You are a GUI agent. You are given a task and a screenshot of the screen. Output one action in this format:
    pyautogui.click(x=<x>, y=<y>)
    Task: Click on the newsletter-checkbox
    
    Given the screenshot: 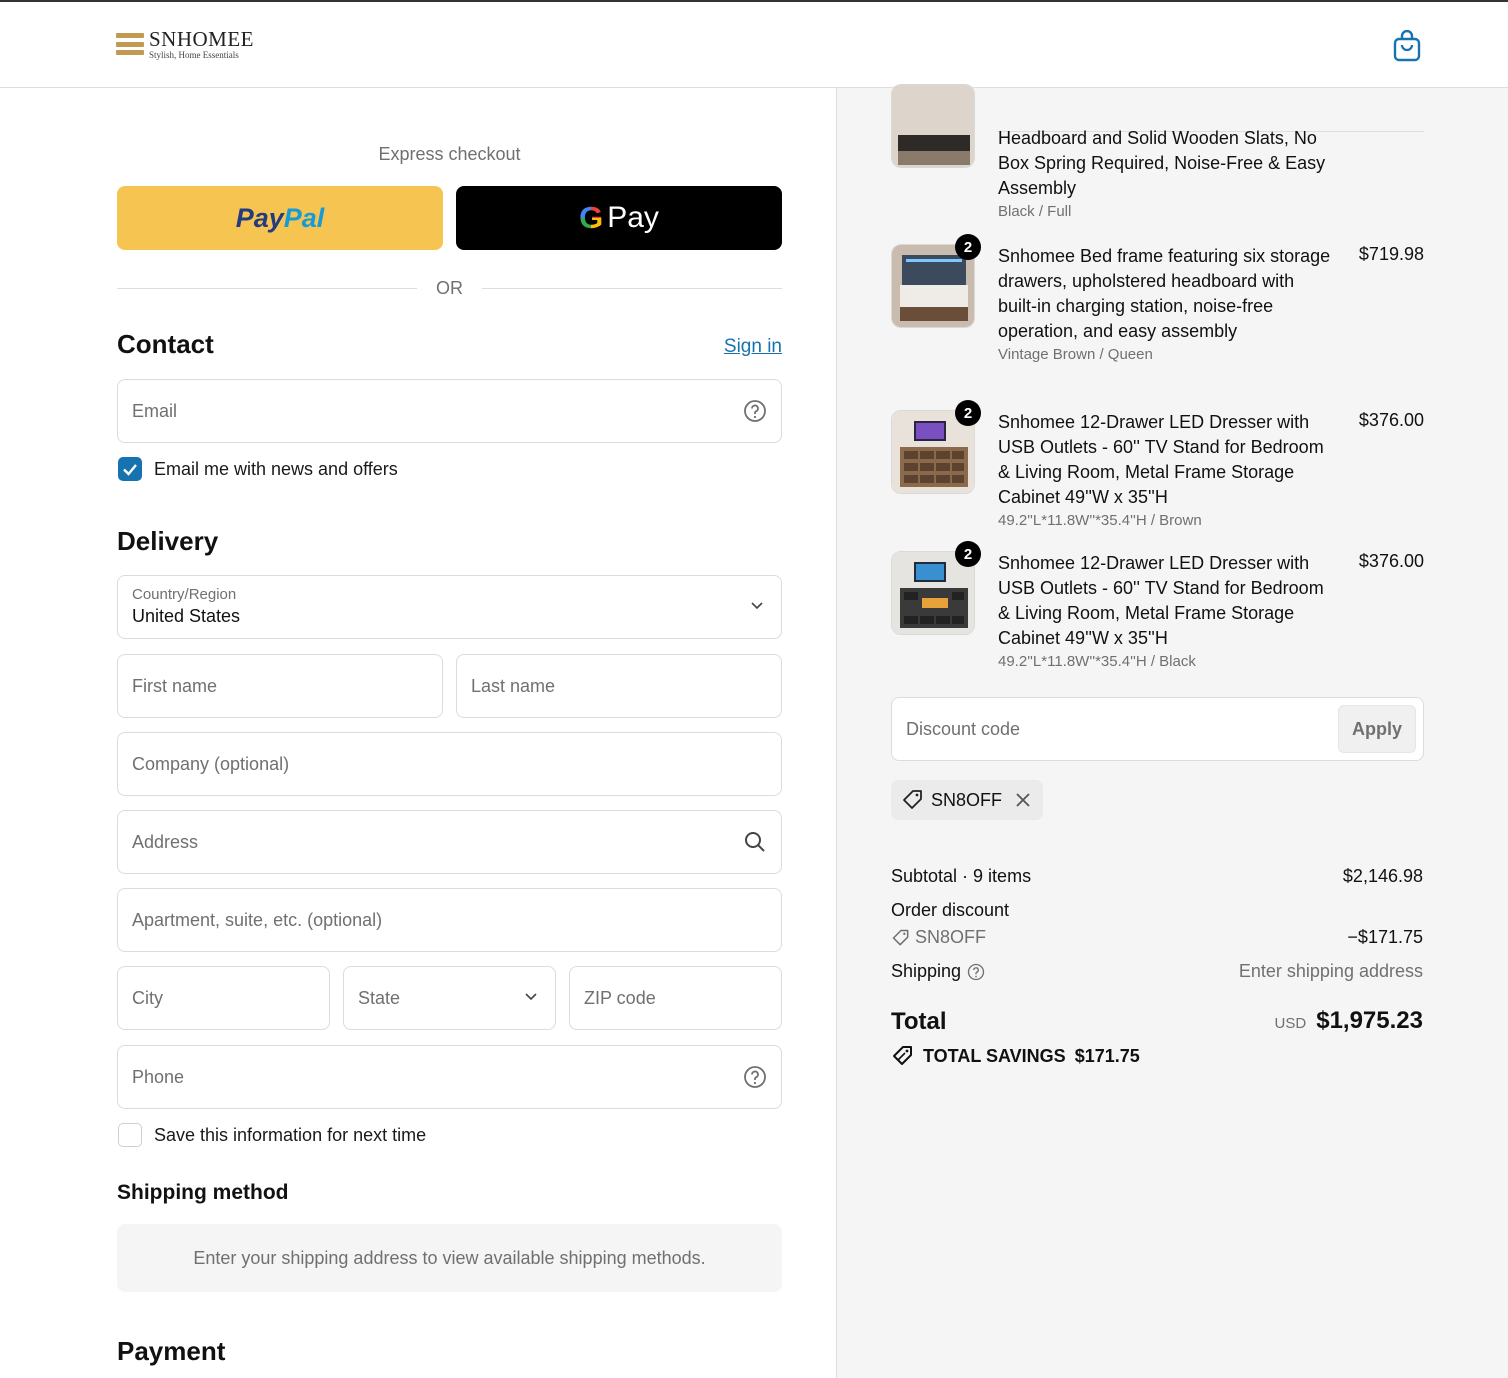 What is the action you would take?
    pyautogui.click(x=130, y=469)
    